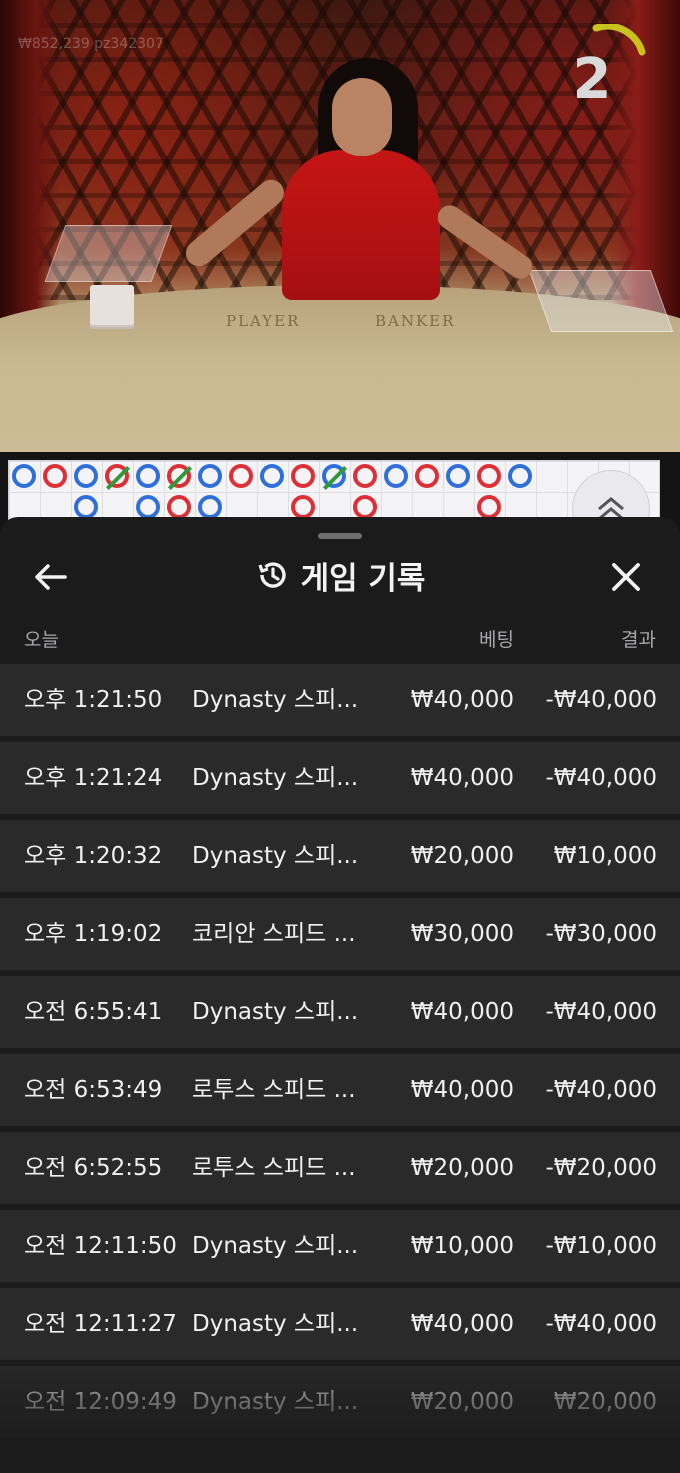 The width and height of the screenshot is (680, 1473). I want to click on row-time: 오후 1:19:02, so click(93, 934).